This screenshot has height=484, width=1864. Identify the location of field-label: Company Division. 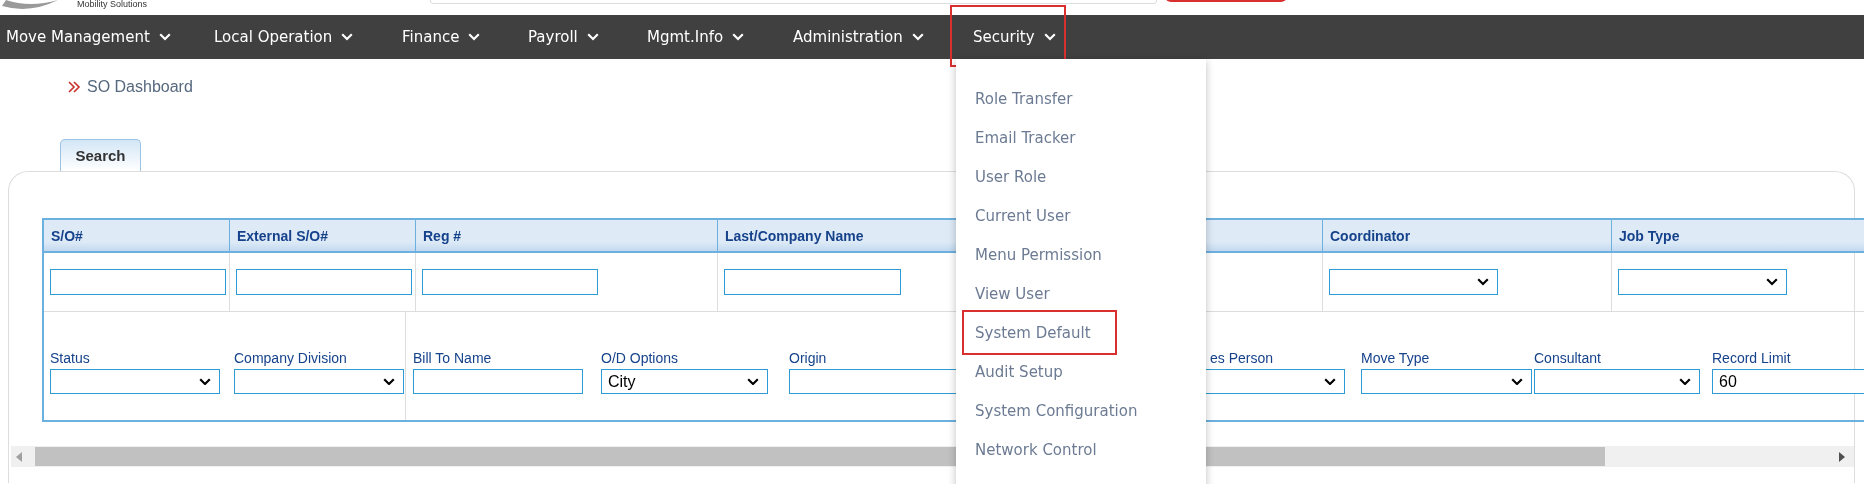
(290, 358).